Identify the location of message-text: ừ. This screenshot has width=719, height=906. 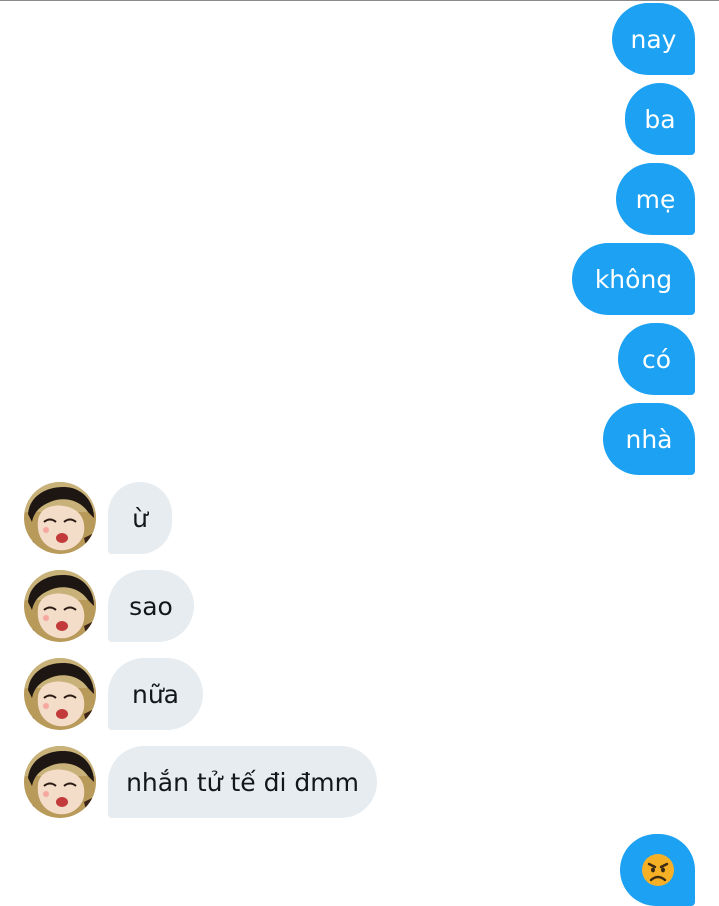
(140, 518).